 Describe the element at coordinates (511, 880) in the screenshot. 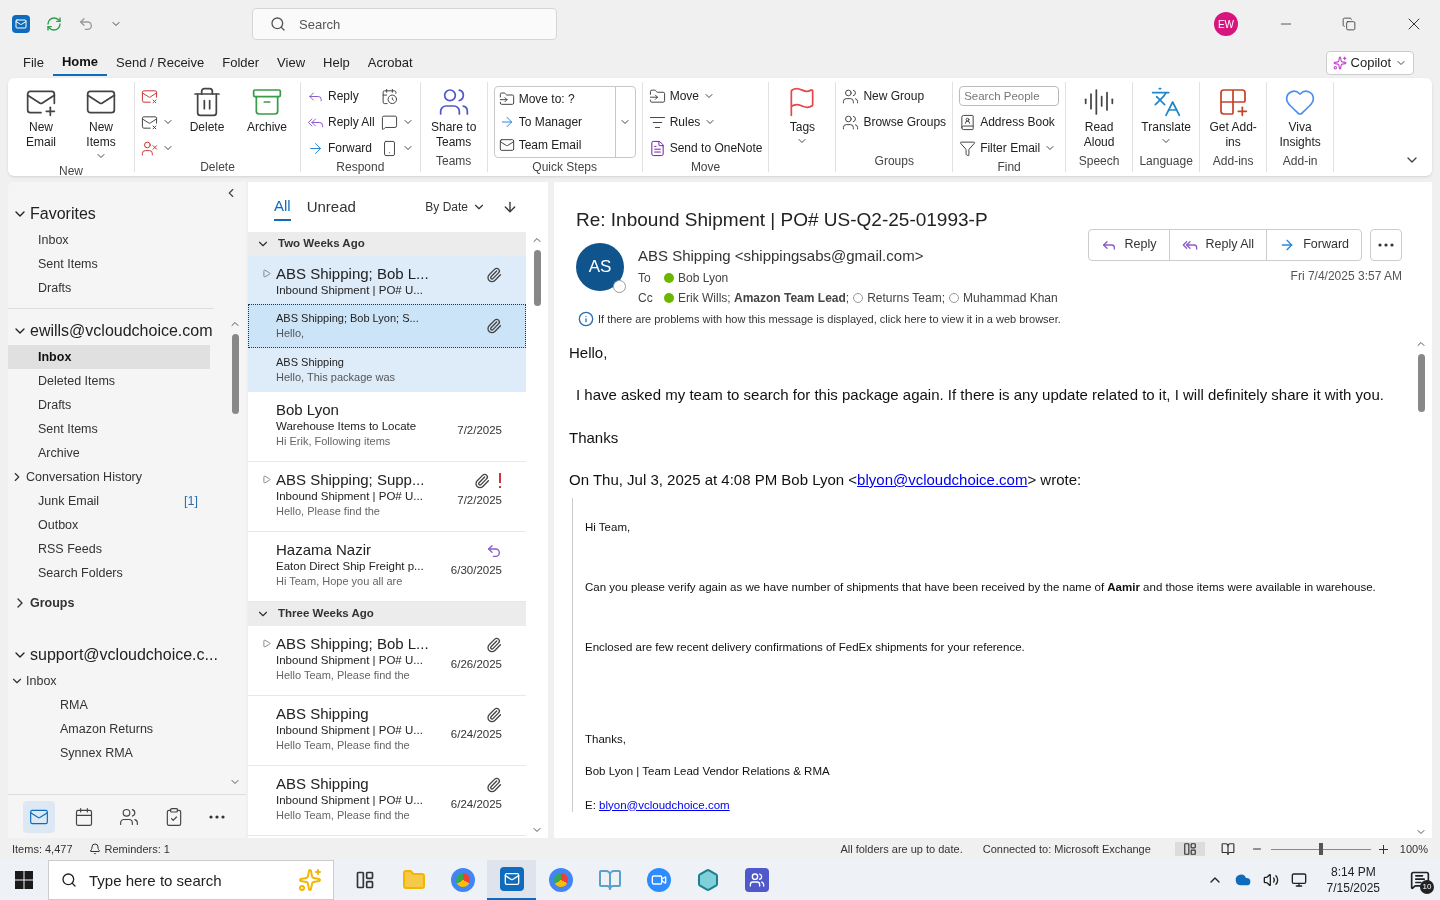

I see `taskbar-button` at that location.